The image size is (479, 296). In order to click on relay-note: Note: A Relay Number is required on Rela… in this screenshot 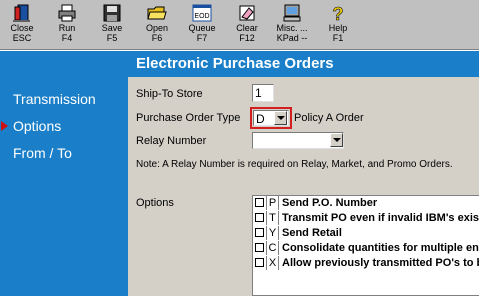, I will do `click(294, 164)`.